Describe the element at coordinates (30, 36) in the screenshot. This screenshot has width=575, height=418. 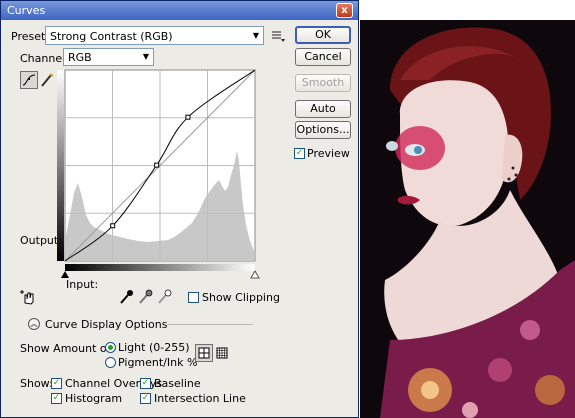
I see `preset-label: Preset:` at that location.